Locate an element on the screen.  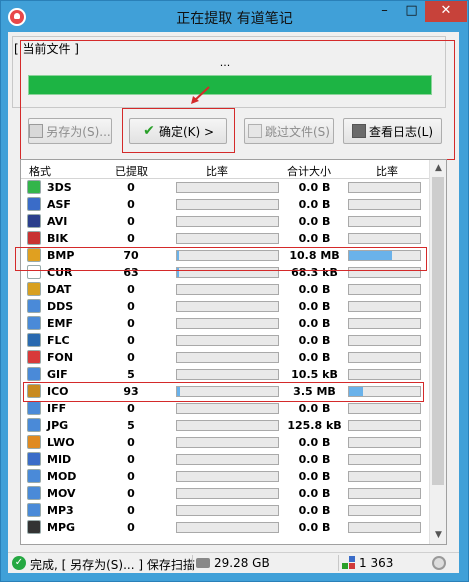
disk-space: 29.28 GB is located at coordinates (242, 563).